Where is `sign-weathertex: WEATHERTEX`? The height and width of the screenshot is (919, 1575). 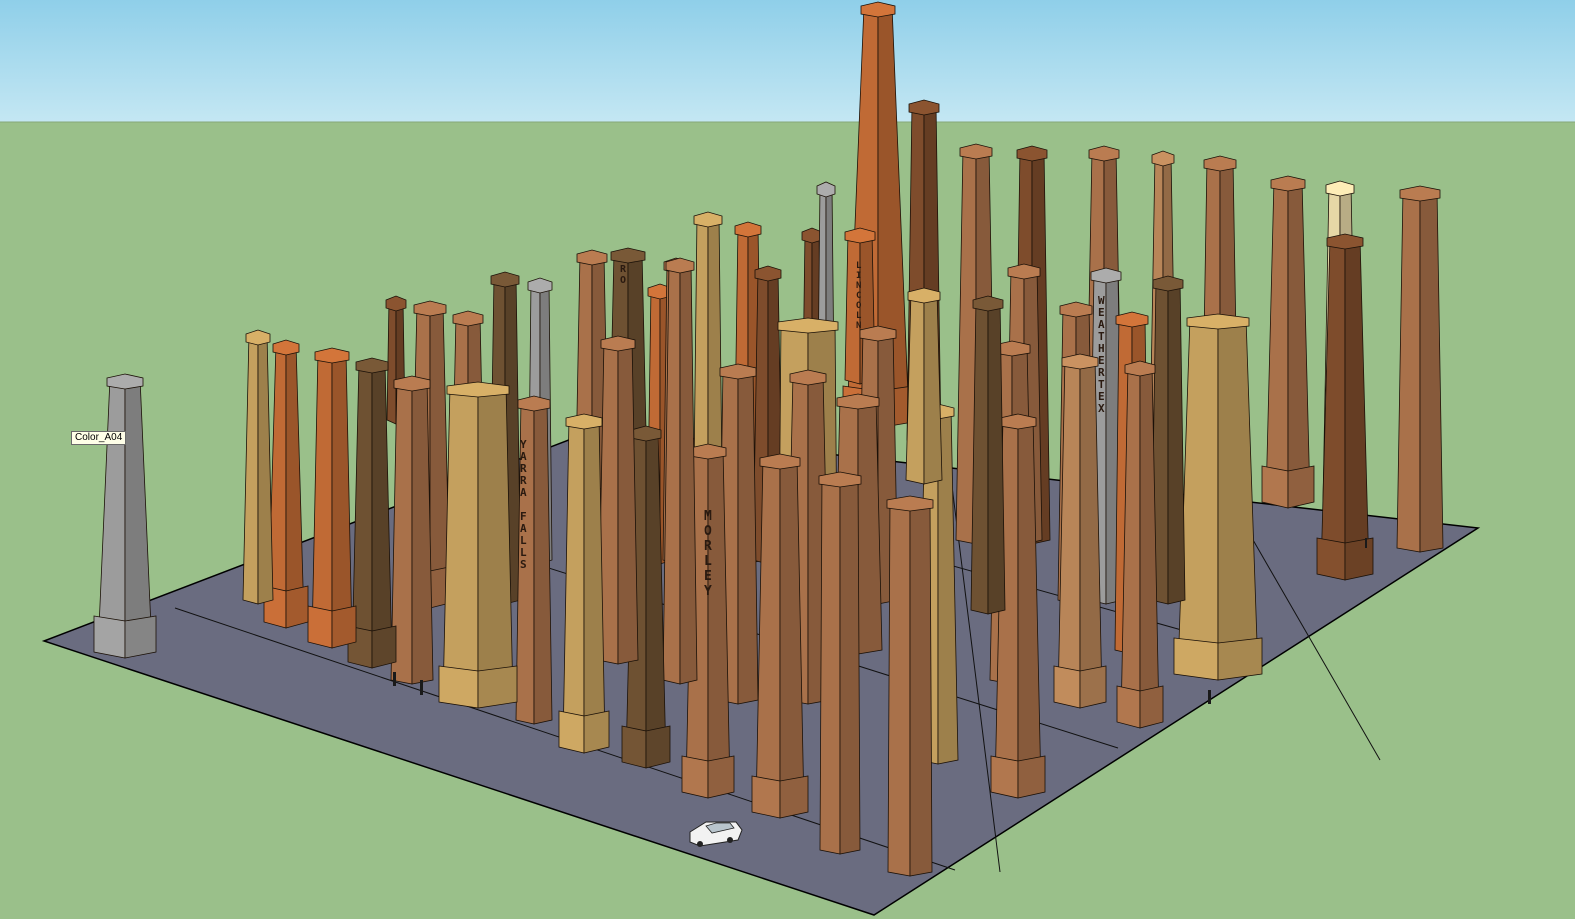 sign-weathertex: WEATHERTEX is located at coordinates (1101, 354).